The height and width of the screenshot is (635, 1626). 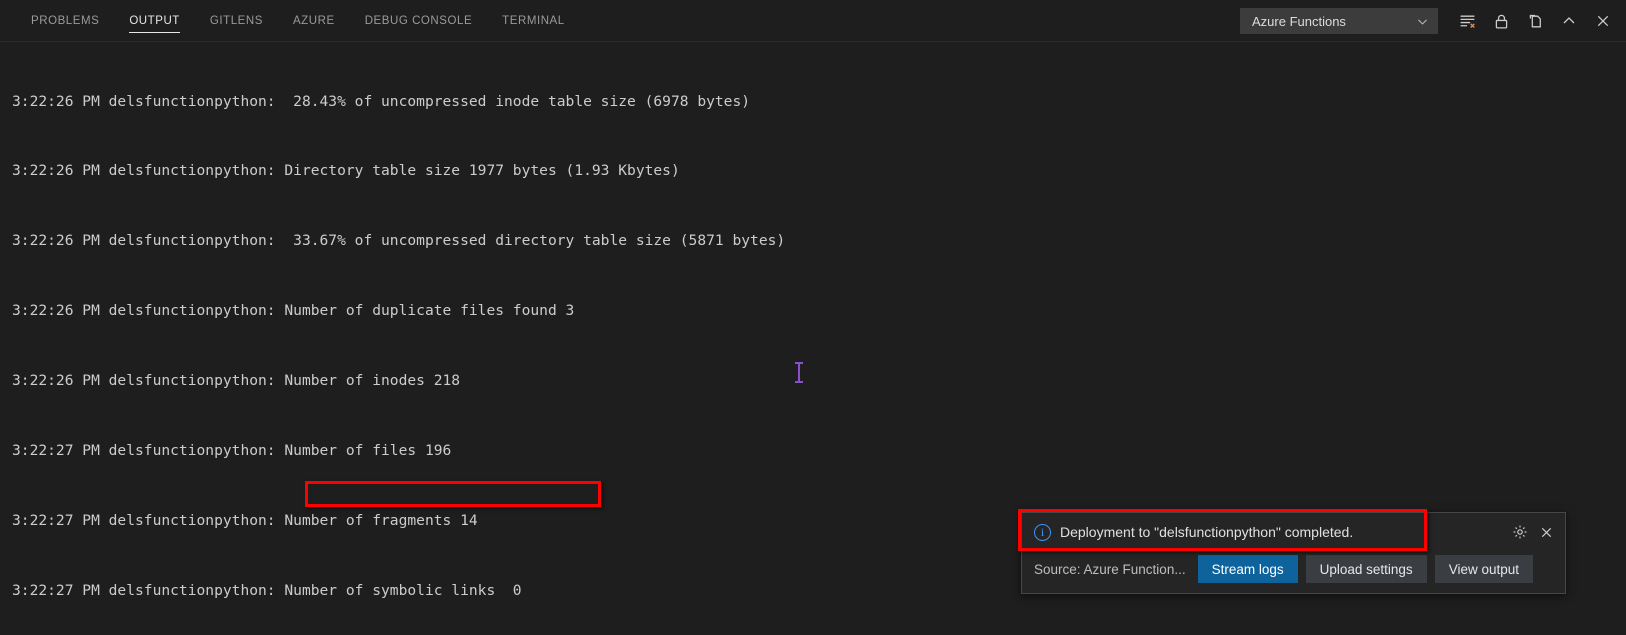 What do you see at coordinates (1467, 21) in the screenshot?
I see `clear-output-icon` at bounding box center [1467, 21].